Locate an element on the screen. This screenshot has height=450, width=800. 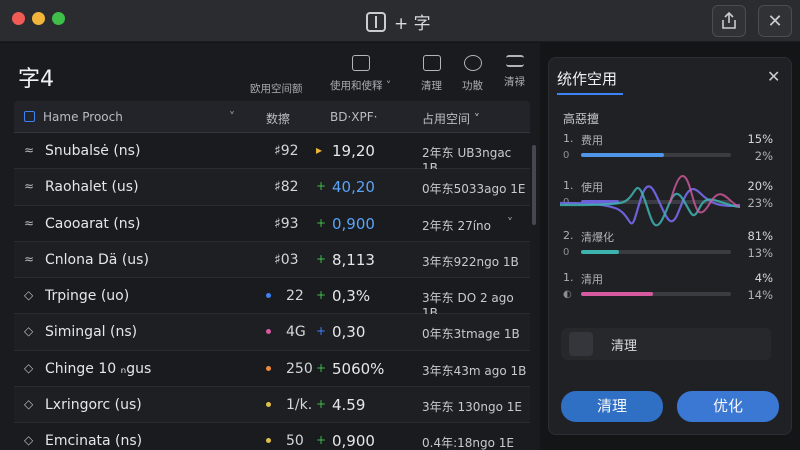
table-row: ◇ Simingal (ns) 4G +0,30 0年东3tmage 1B is located at coordinates (272, 332).